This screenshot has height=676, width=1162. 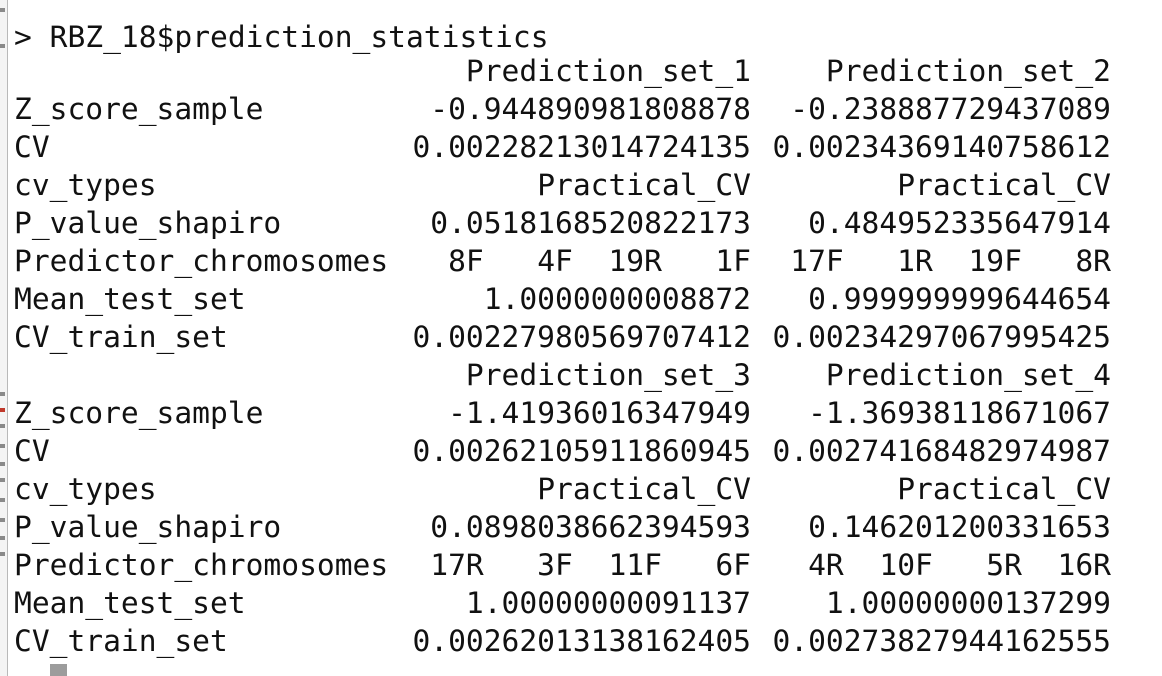 I want to click on cell-value: 0.00234369140758612, so click(x=941, y=147).